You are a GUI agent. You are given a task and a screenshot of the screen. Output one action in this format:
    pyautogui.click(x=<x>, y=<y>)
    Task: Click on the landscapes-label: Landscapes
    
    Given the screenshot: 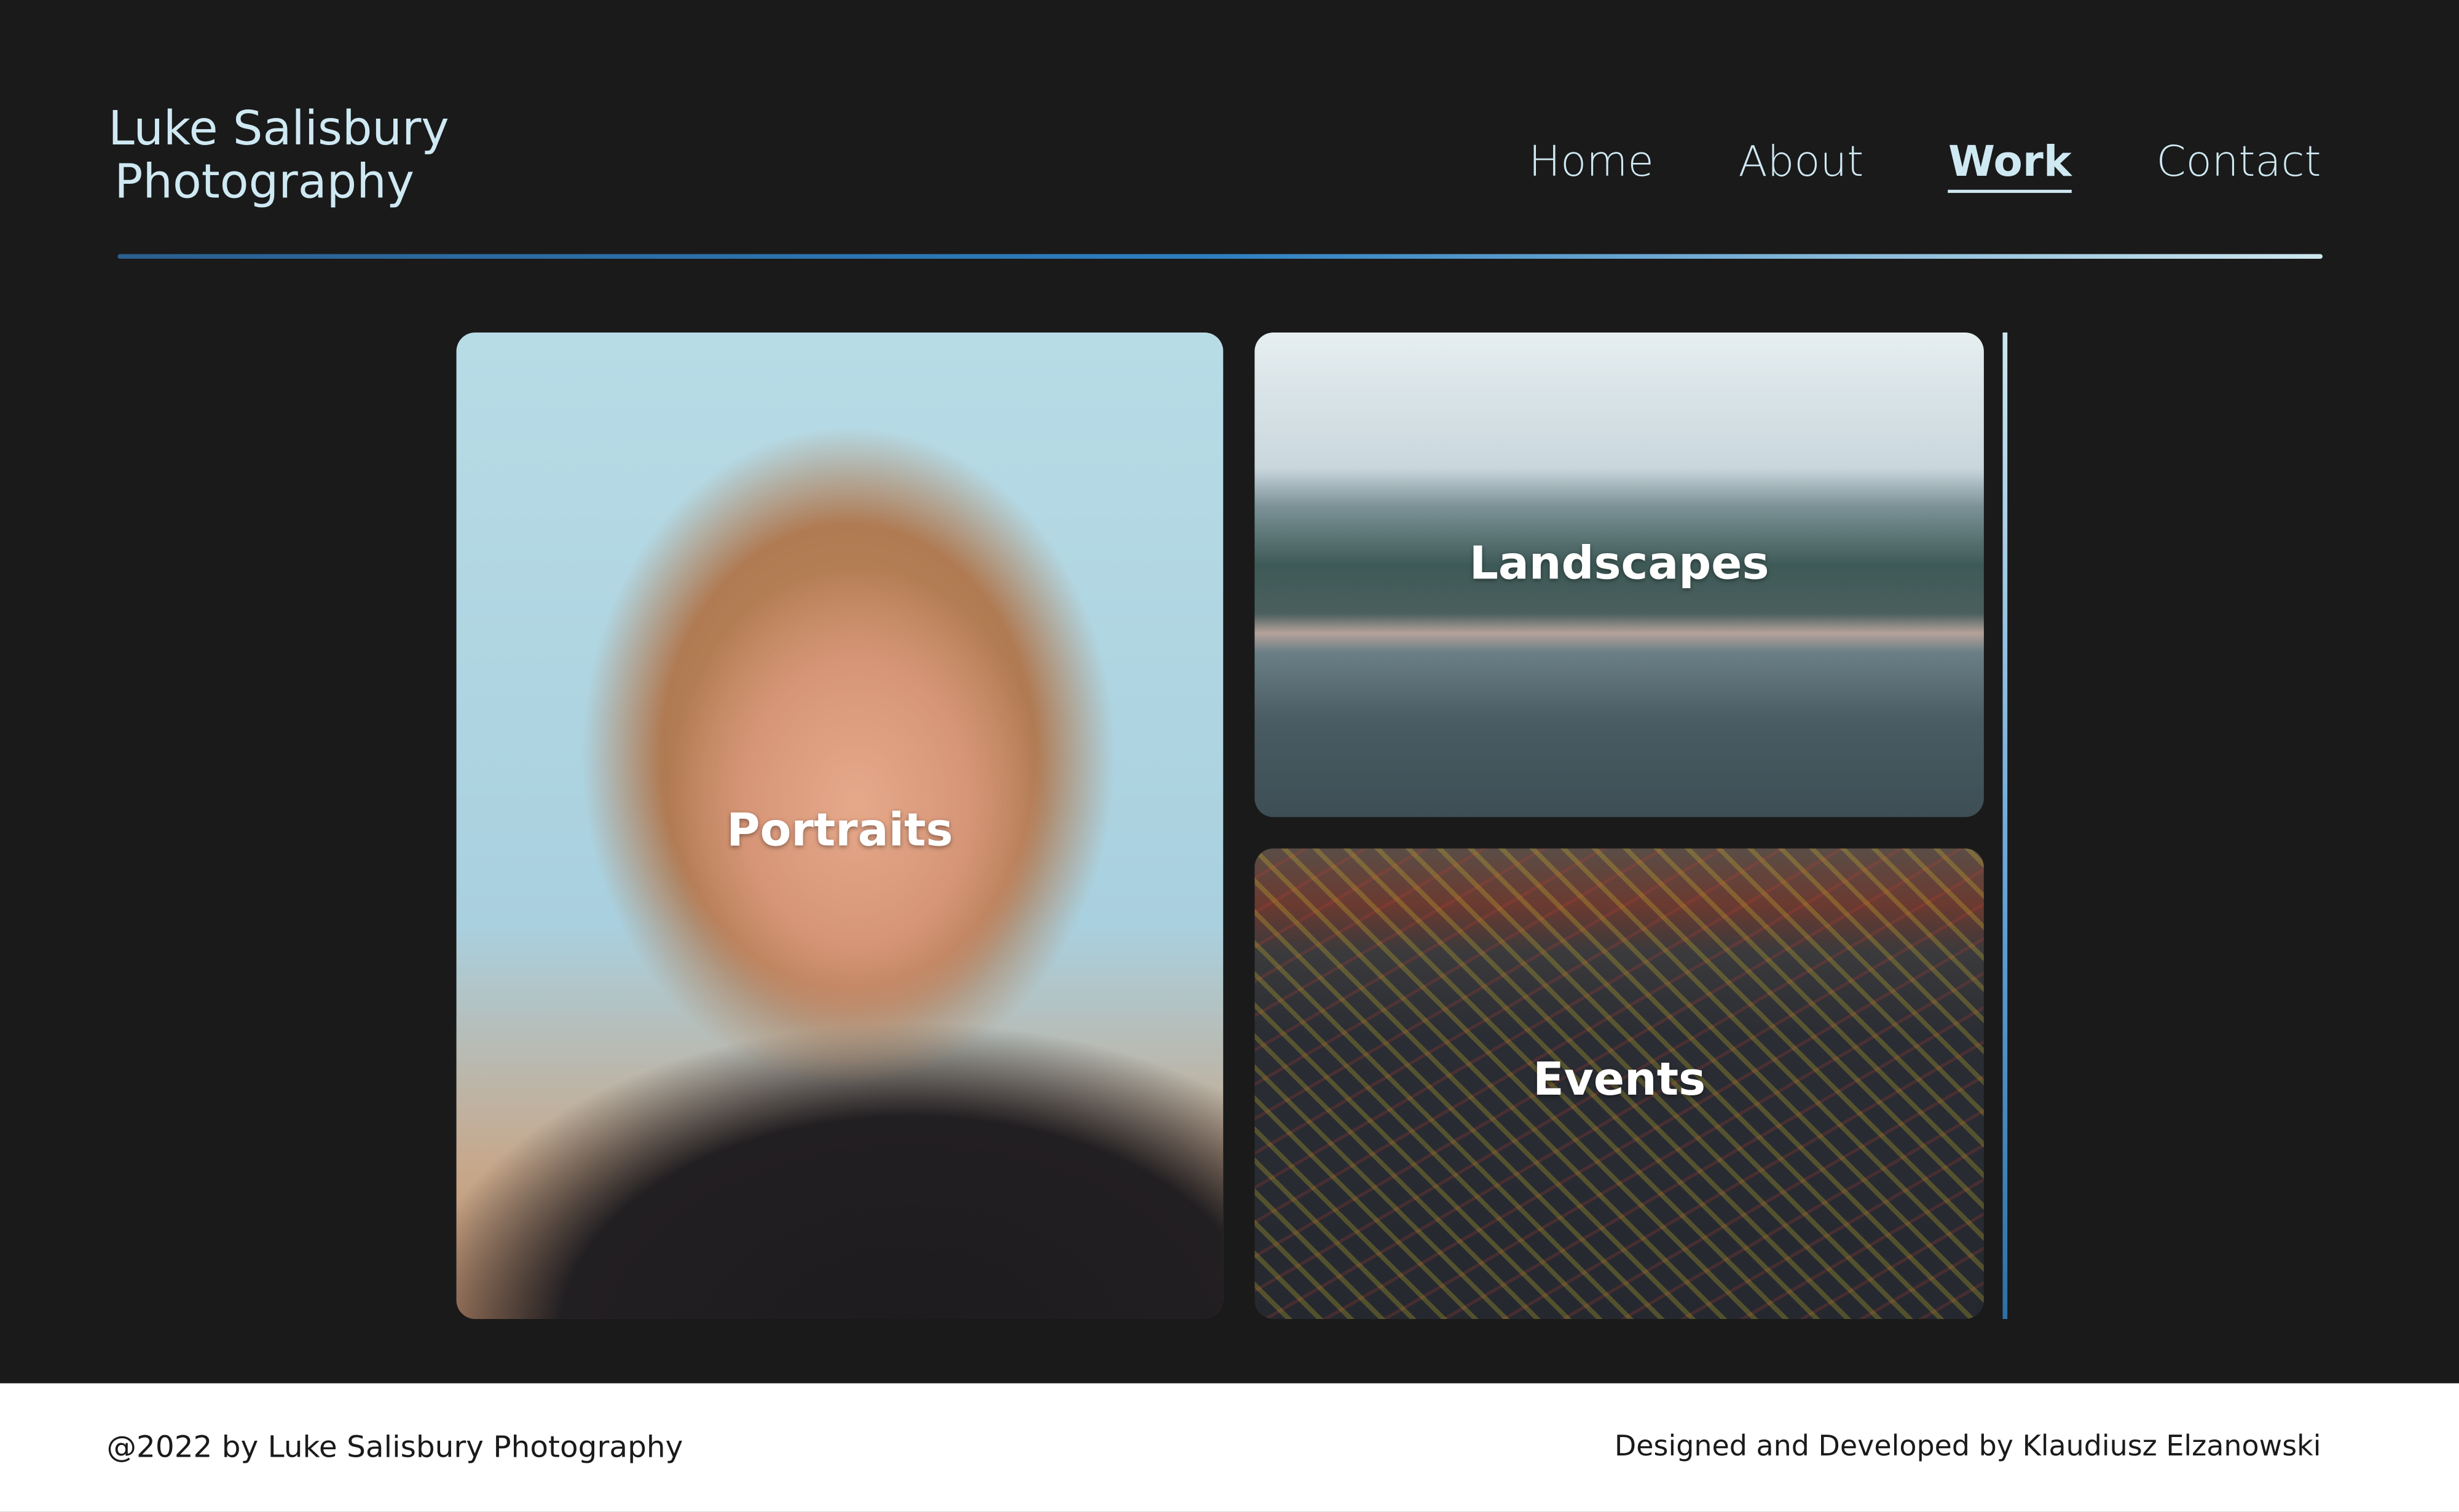 What is the action you would take?
    pyautogui.click(x=1619, y=563)
    